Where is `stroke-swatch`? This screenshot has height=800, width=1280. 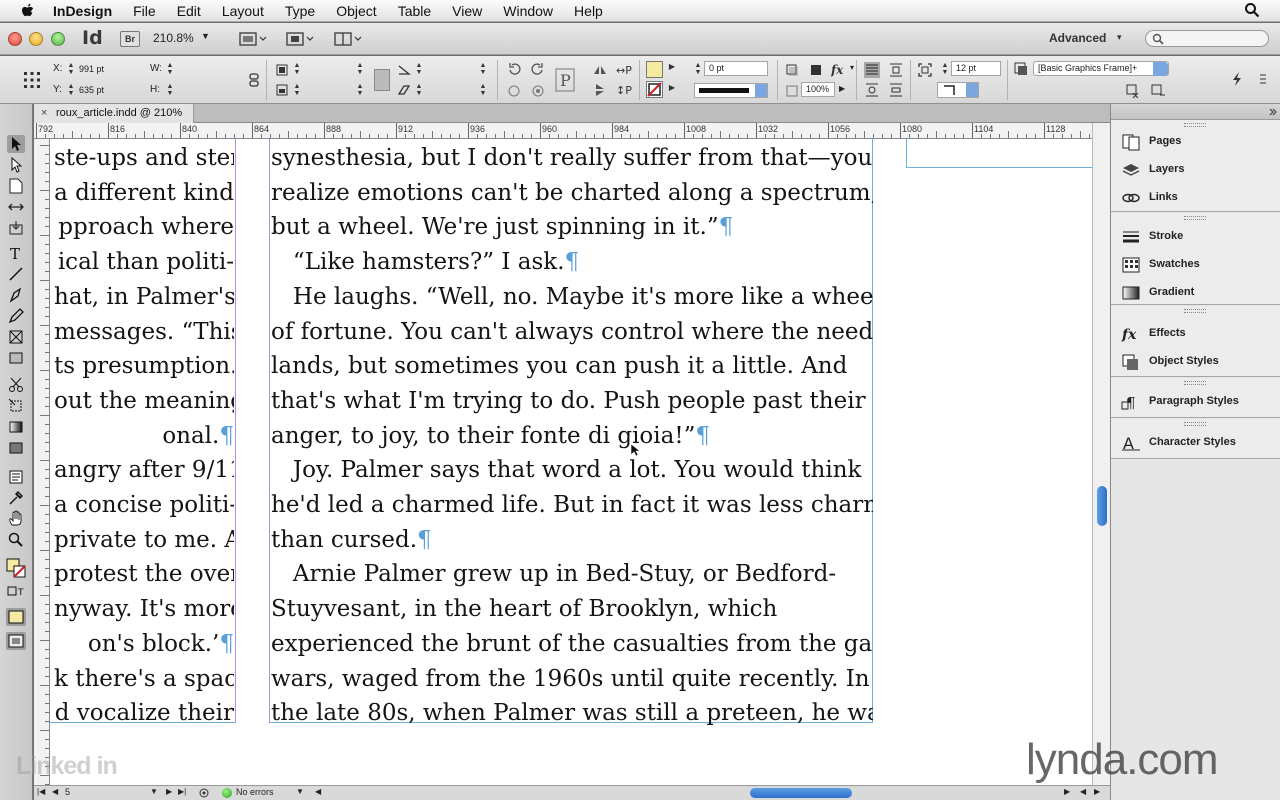 stroke-swatch is located at coordinates (654, 89).